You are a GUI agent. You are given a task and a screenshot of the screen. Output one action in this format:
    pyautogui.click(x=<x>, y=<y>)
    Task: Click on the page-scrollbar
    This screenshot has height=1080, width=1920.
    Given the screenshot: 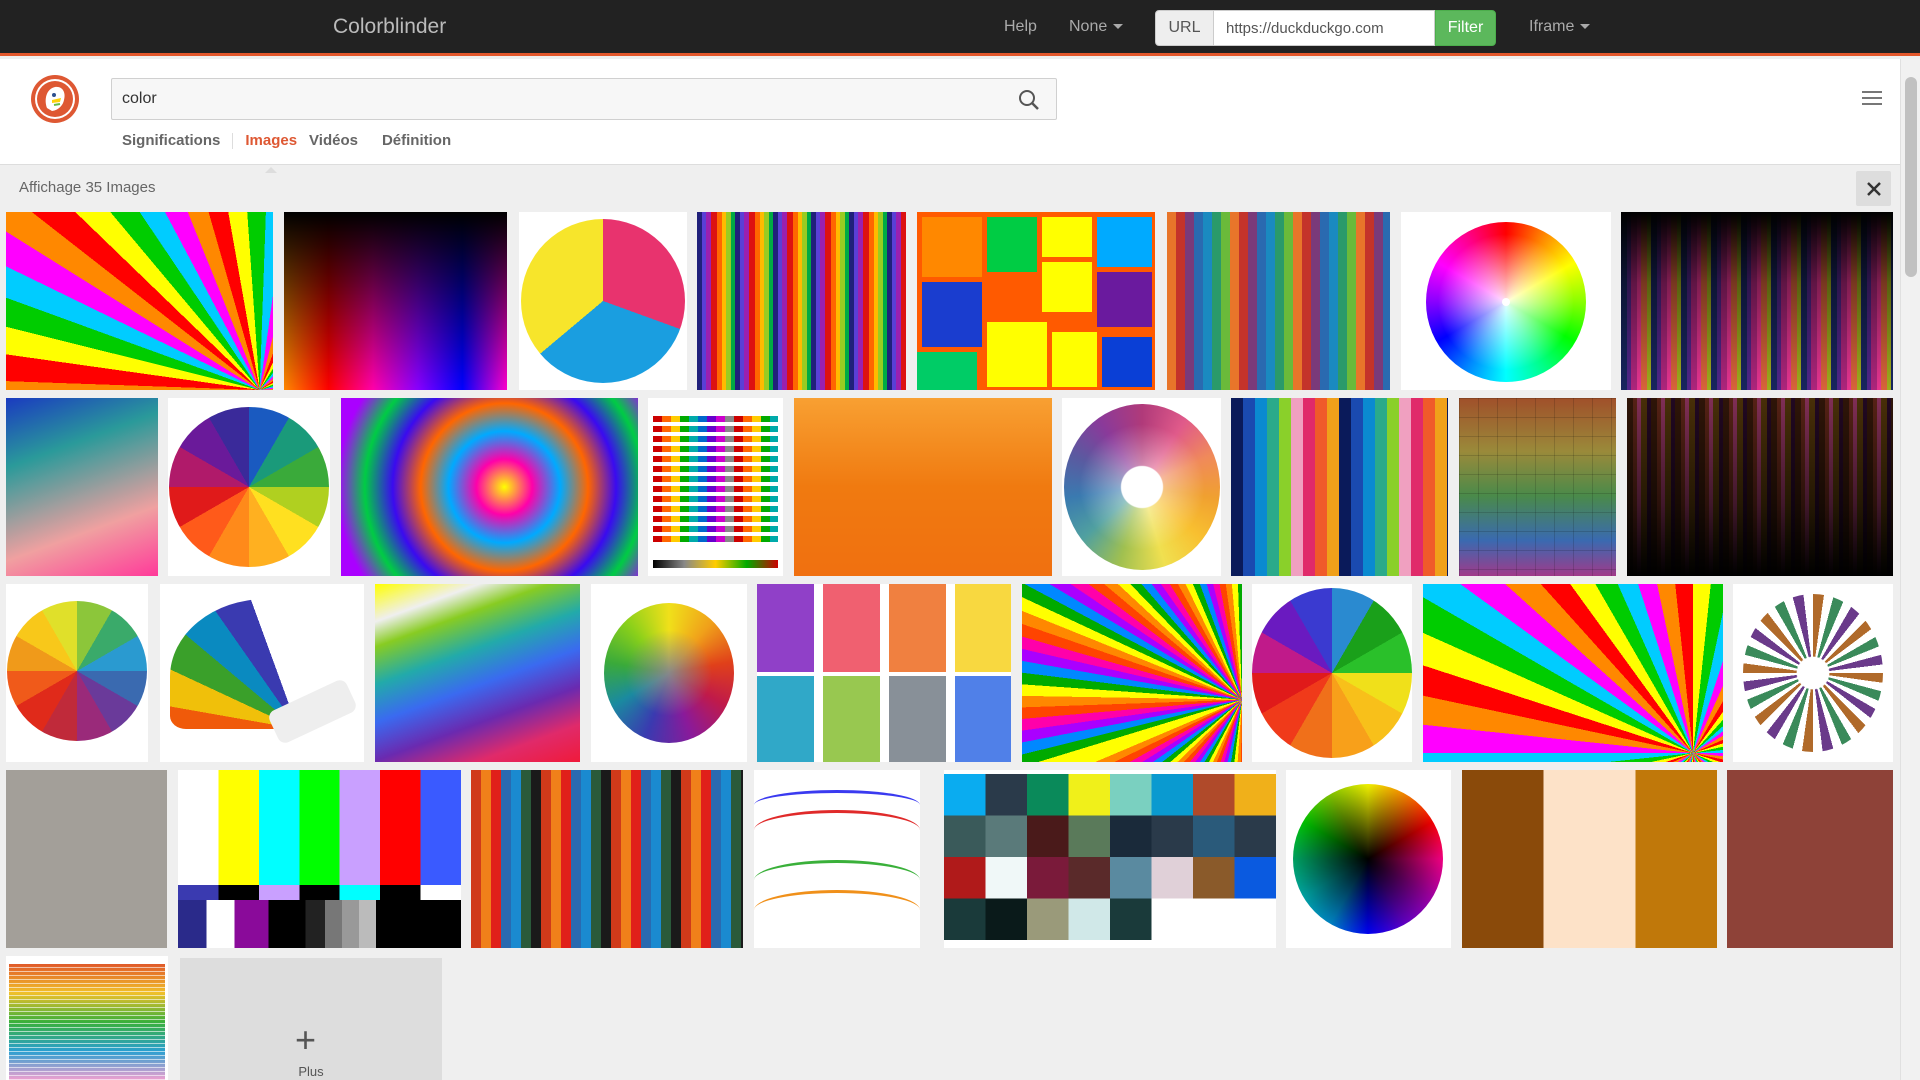 What is the action you would take?
    pyautogui.click(x=1910, y=569)
    